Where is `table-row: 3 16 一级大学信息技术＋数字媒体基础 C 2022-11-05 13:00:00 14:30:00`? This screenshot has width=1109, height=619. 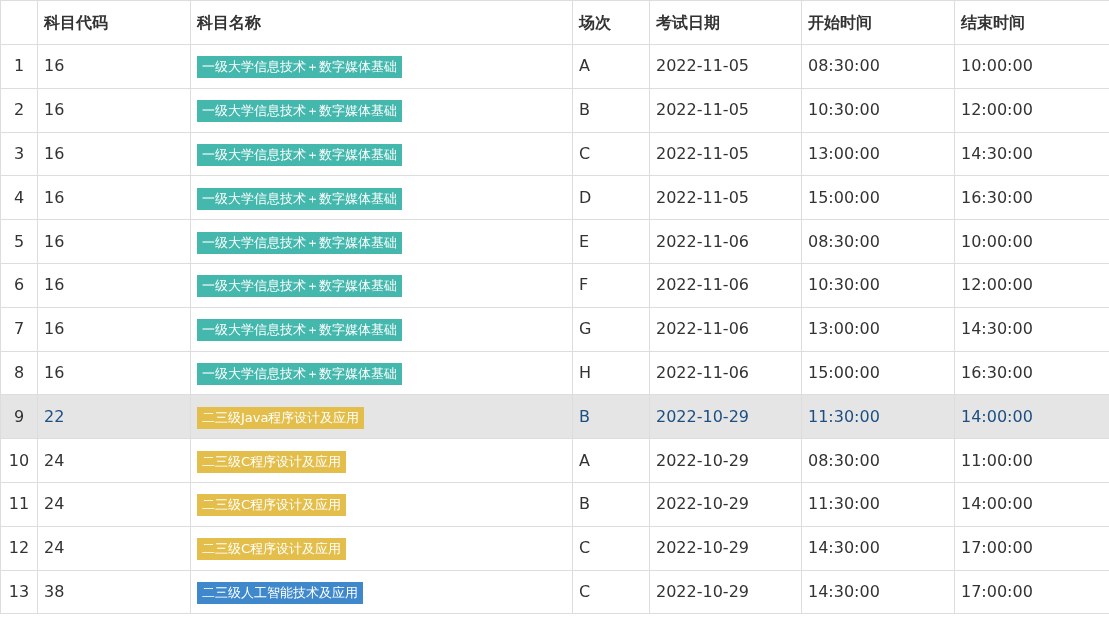
table-row: 3 16 一级大学信息技术＋数字媒体基础 C 2022-11-05 13:00:00 14:30:00 is located at coordinates (554, 154).